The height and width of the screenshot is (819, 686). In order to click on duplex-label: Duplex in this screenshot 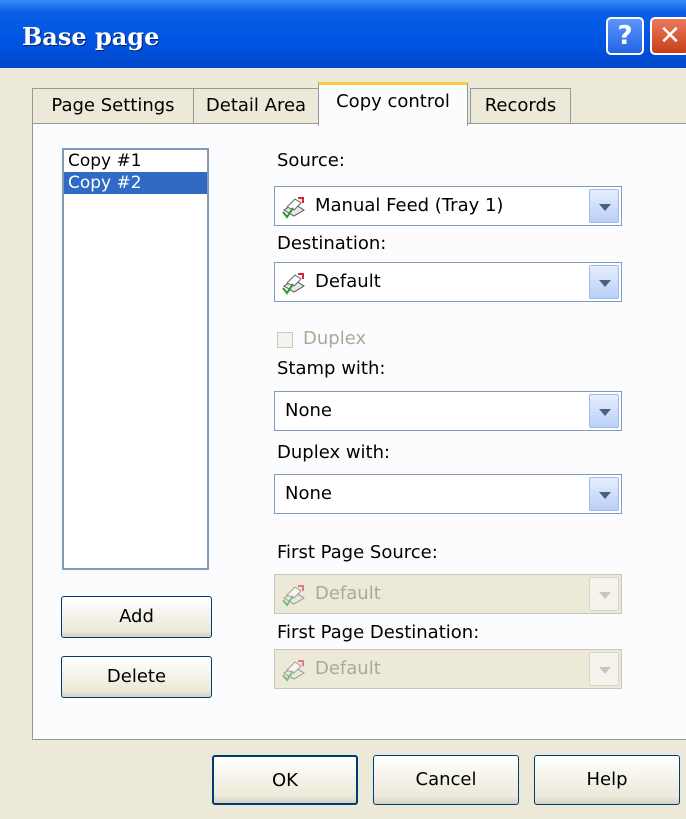, I will do `click(335, 338)`.